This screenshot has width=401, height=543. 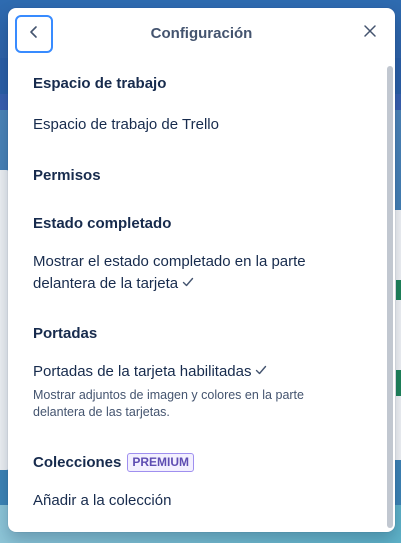 I want to click on close-icon, so click(x=370, y=33).